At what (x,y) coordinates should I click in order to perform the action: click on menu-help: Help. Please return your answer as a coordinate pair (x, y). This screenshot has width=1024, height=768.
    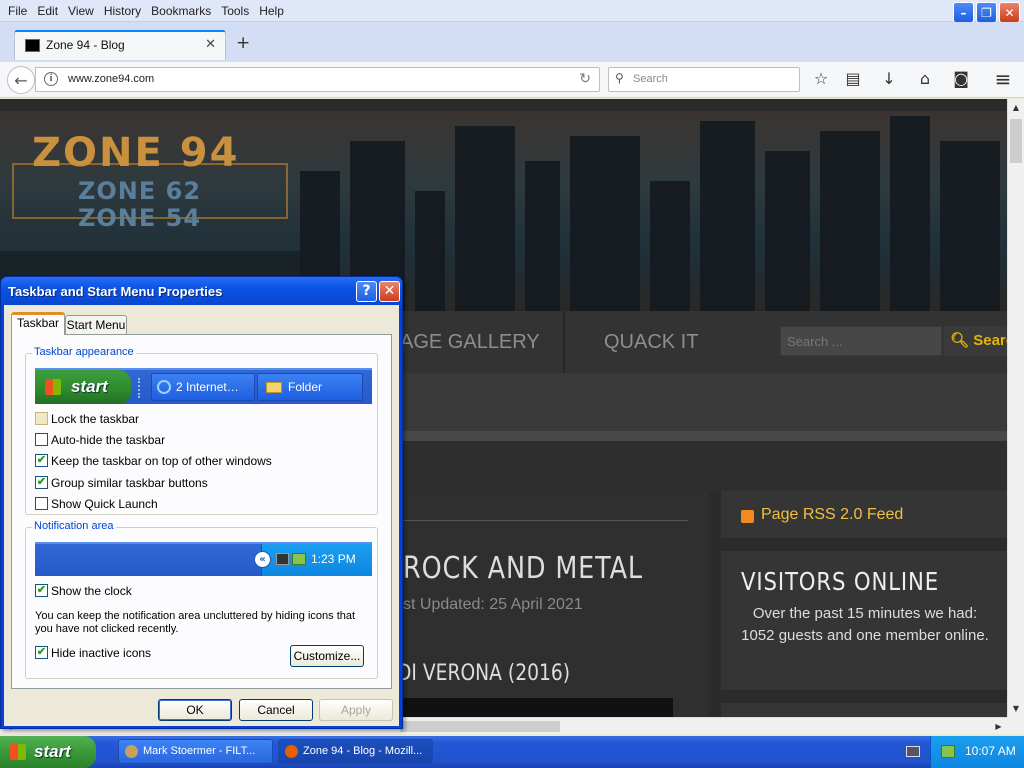
    Looking at the image, I should click on (271, 10).